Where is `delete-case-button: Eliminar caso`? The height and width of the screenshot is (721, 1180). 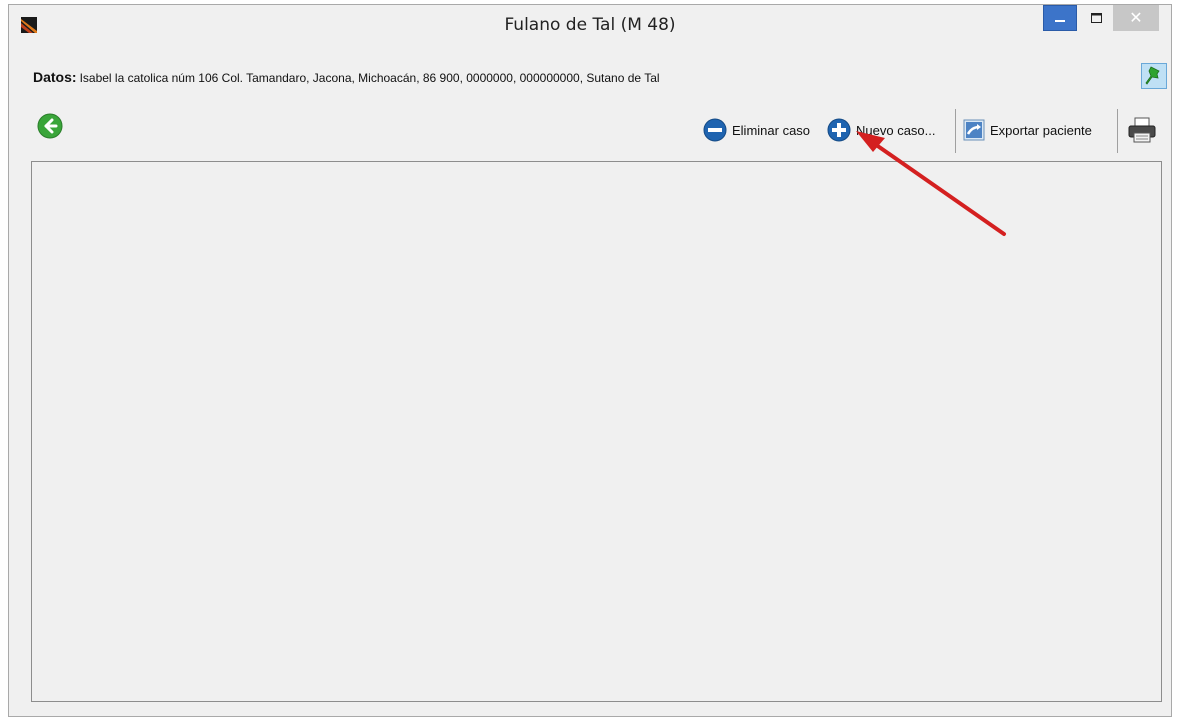
delete-case-button: Eliminar caso is located at coordinates (756, 130).